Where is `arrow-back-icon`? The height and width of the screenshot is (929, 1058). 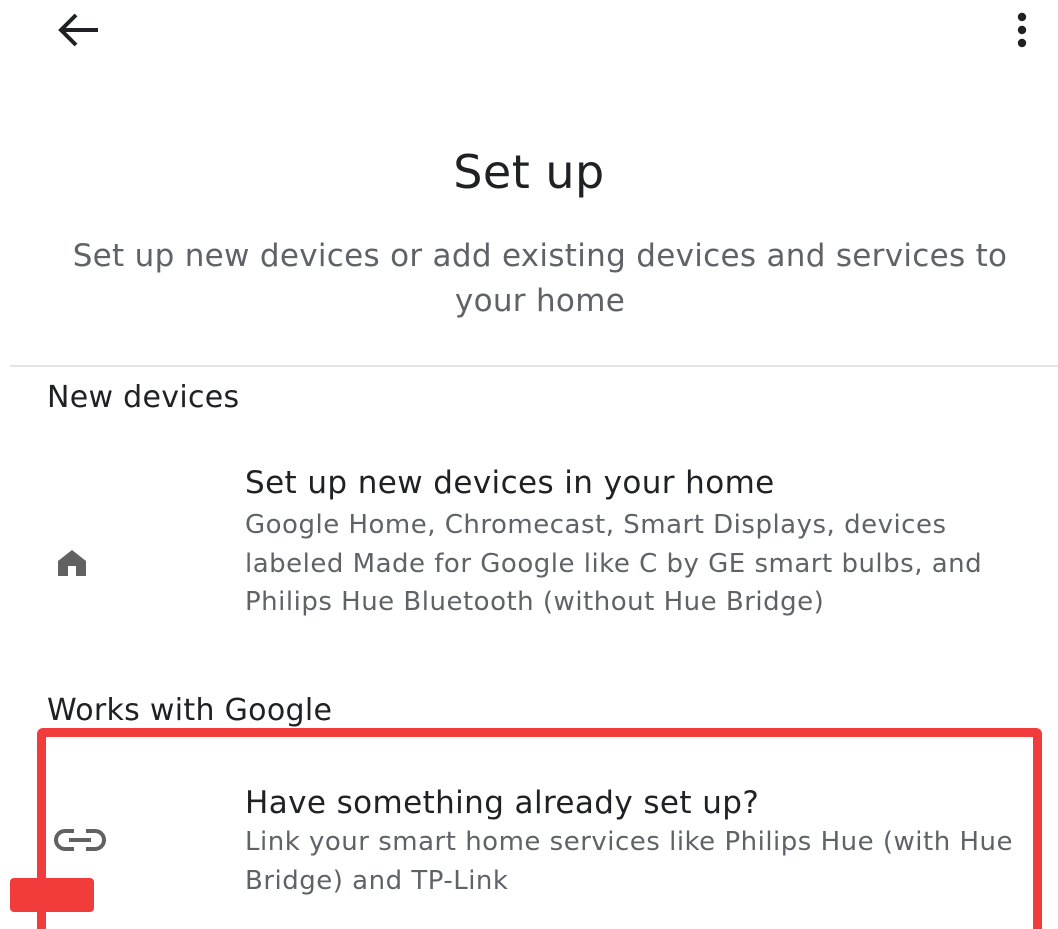 arrow-back-icon is located at coordinates (78, 30).